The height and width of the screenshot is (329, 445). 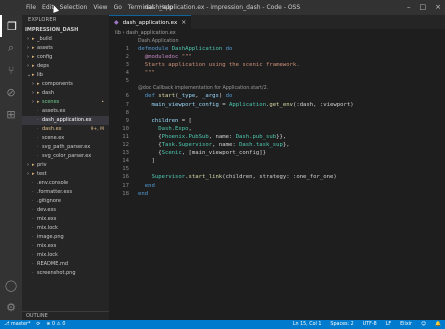 What do you see at coordinates (277, 153) in the screenshot?
I see `code-line: 13 {Scenic, [main_viewport_config]}` at bounding box center [277, 153].